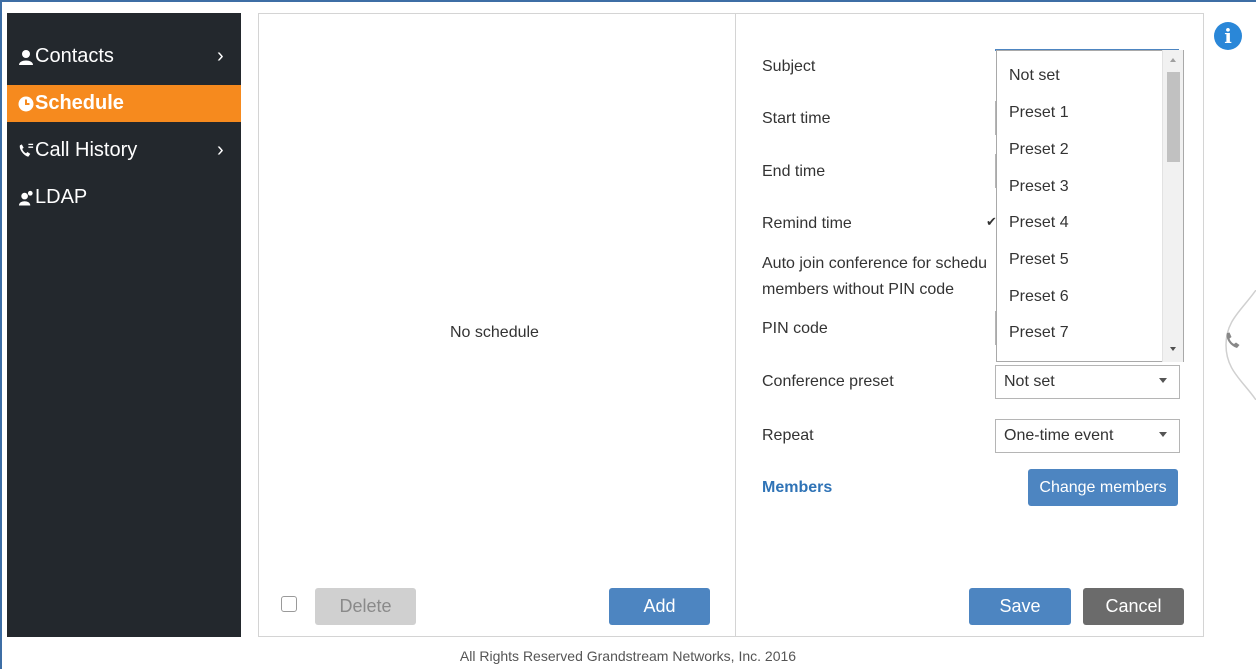 The height and width of the screenshot is (669, 1256). What do you see at coordinates (1173, 349) in the screenshot?
I see `scroll-down-icon` at bounding box center [1173, 349].